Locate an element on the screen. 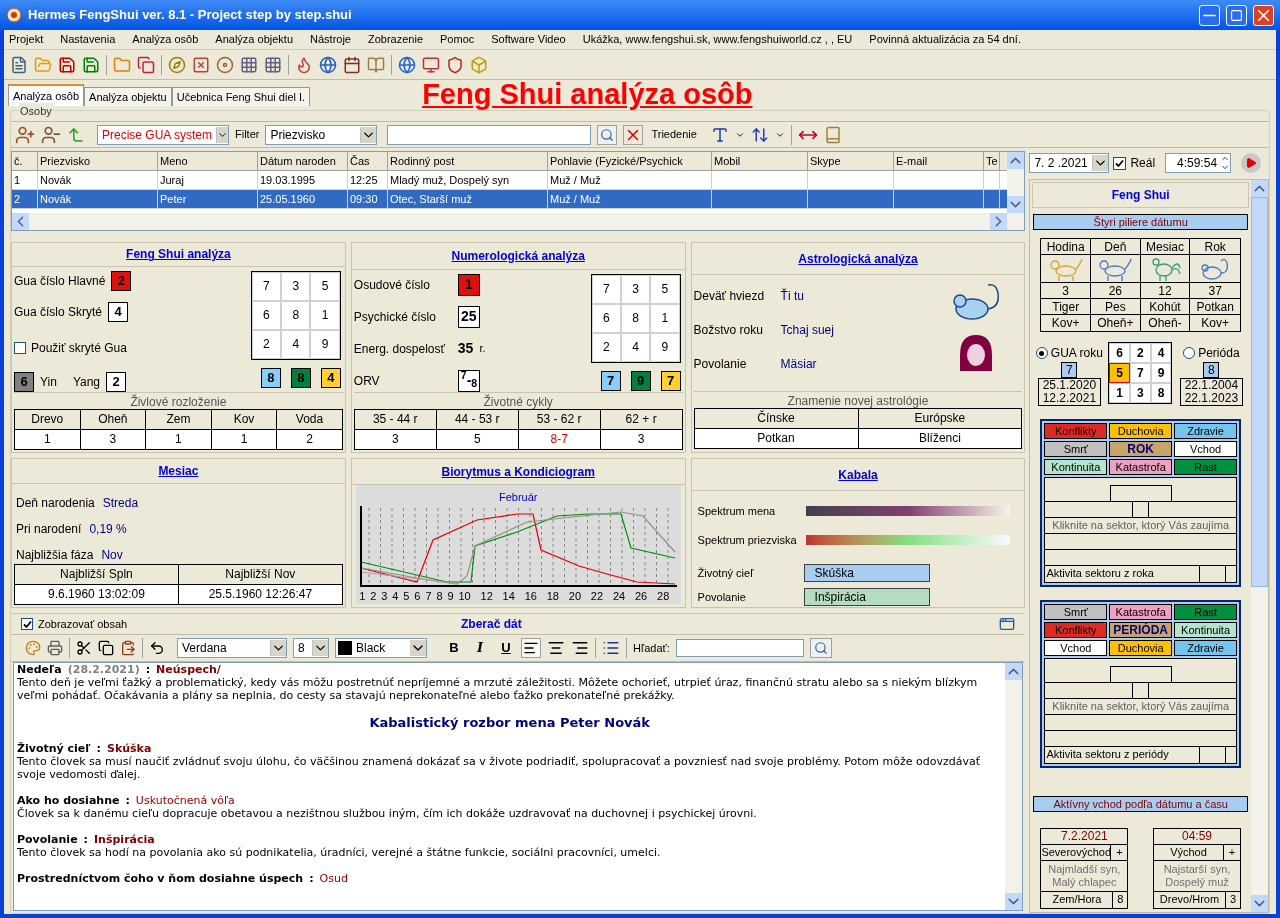 The width and height of the screenshot is (1280, 918). column-header: Meno is located at coordinates (208, 161).